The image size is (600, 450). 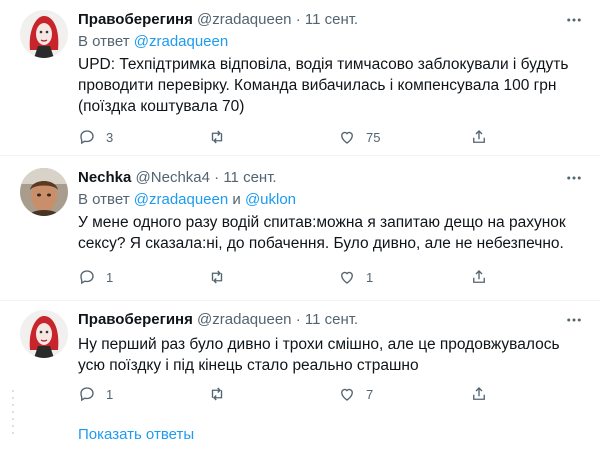 I want to click on show-replies-link: Показать ответы, so click(x=136, y=434).